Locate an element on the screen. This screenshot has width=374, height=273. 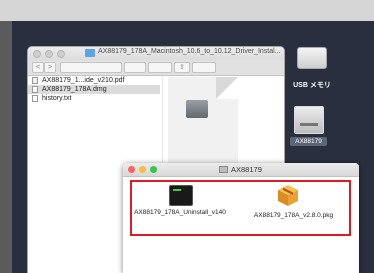
file-preview is located at coordinates (203, 123).